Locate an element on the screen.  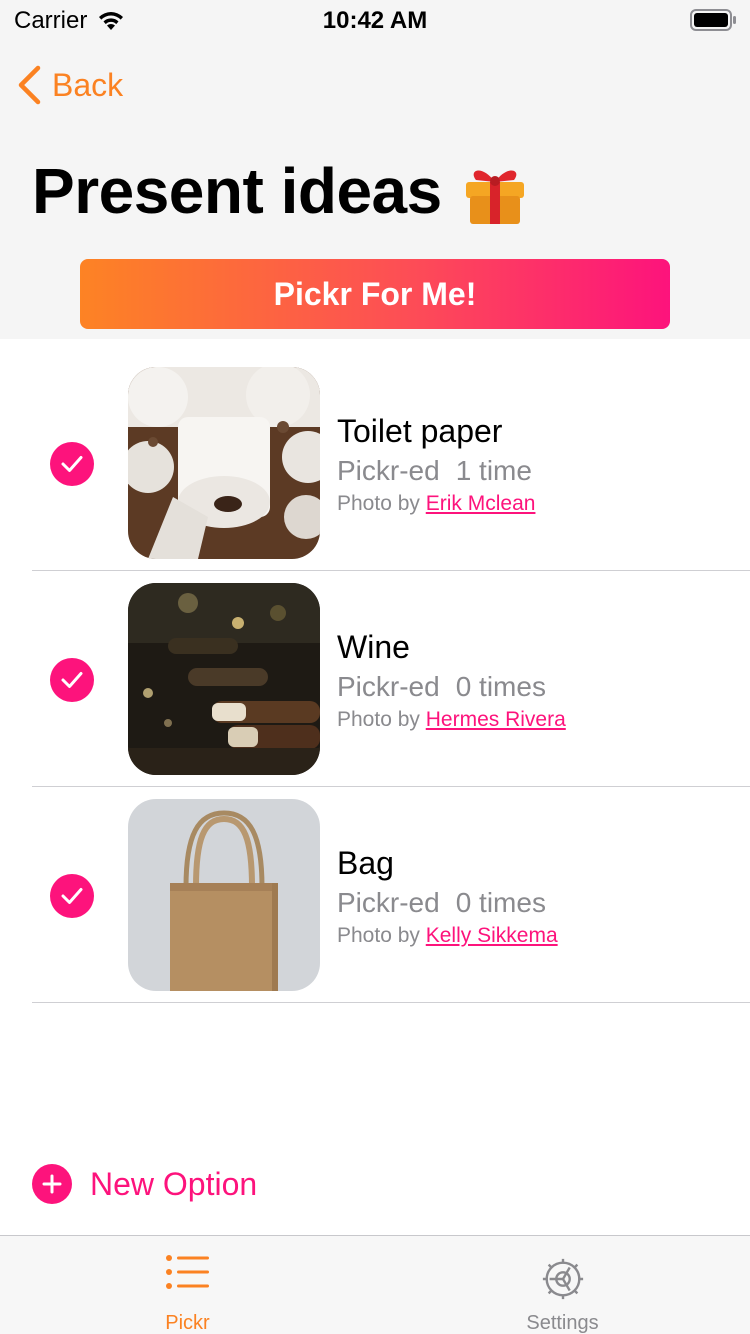
new-option-button: New Option is located at coordinates (144, 1184).